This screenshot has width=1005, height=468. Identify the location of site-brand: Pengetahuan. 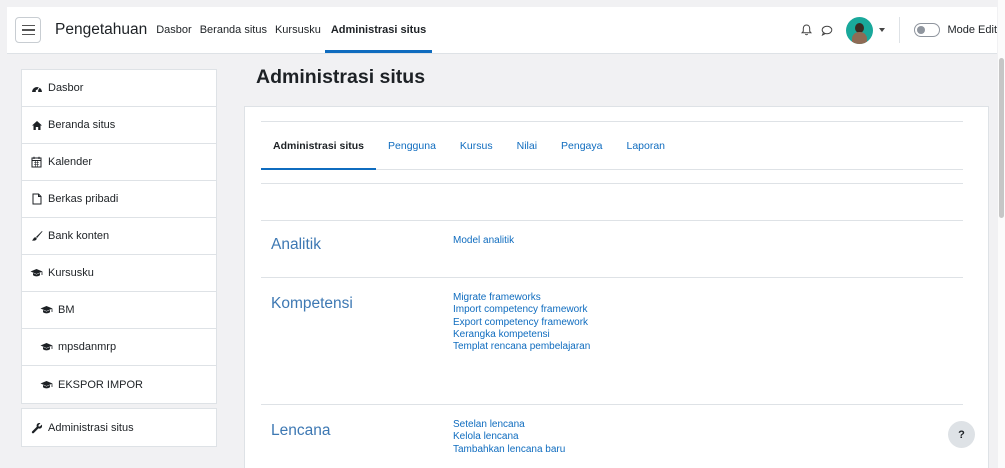
(101, 30).